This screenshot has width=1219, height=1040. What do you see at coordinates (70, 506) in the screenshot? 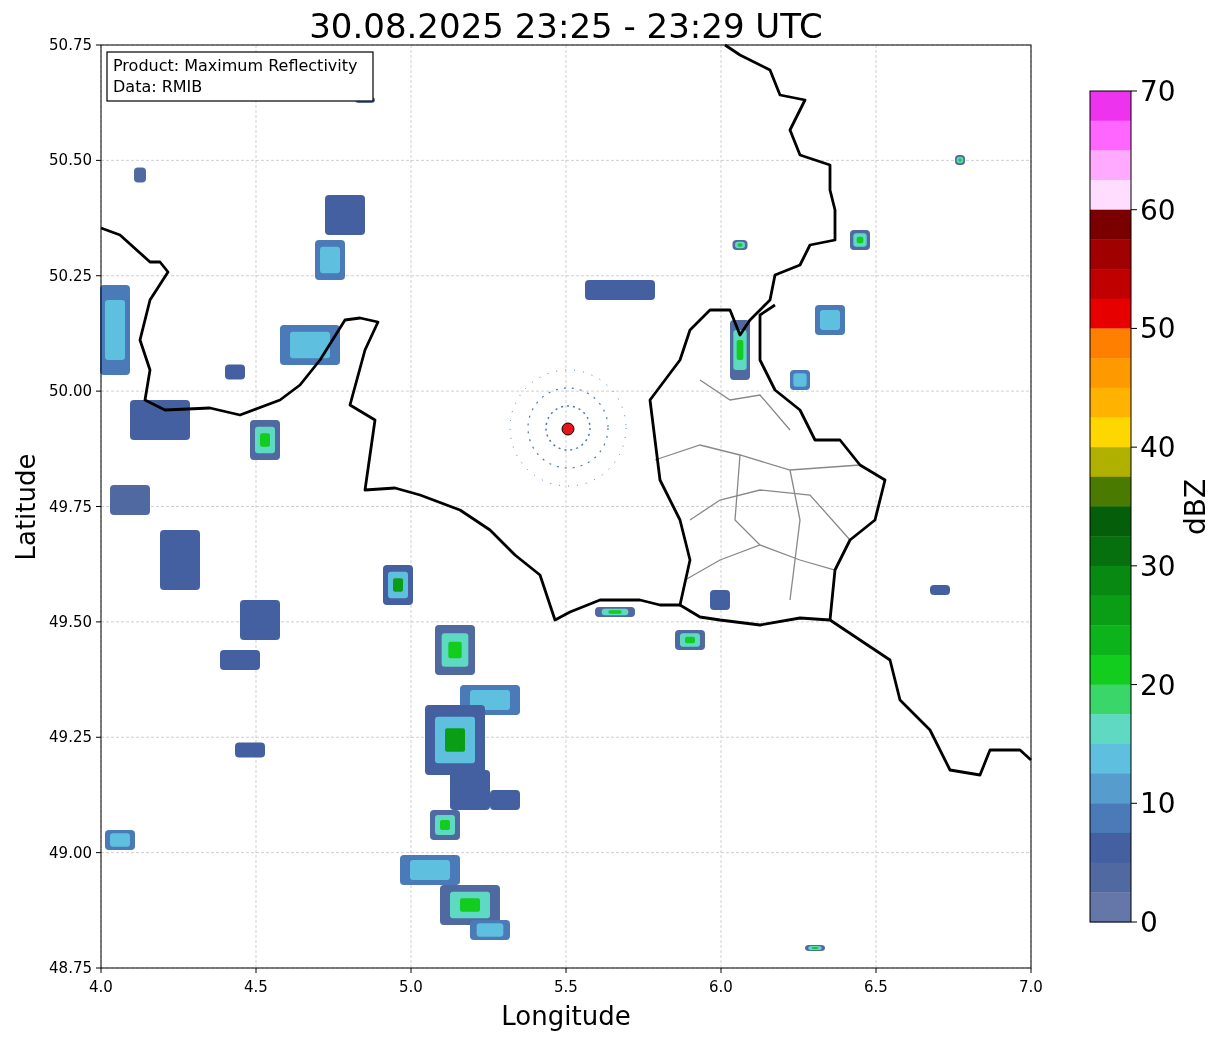
I see `y-tick-label: 49.75` at bounding box center [70, 506].